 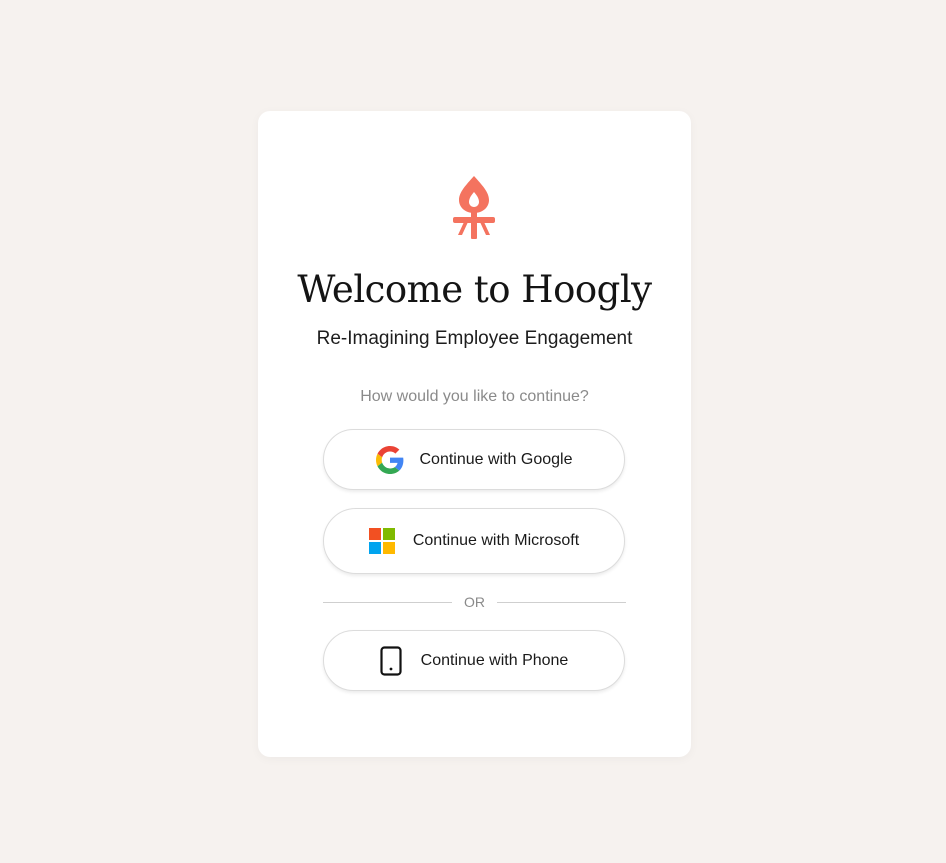 I want to click on continue-with-microsoft-button: Continue with Microsoft, so click(x=474, y=541).